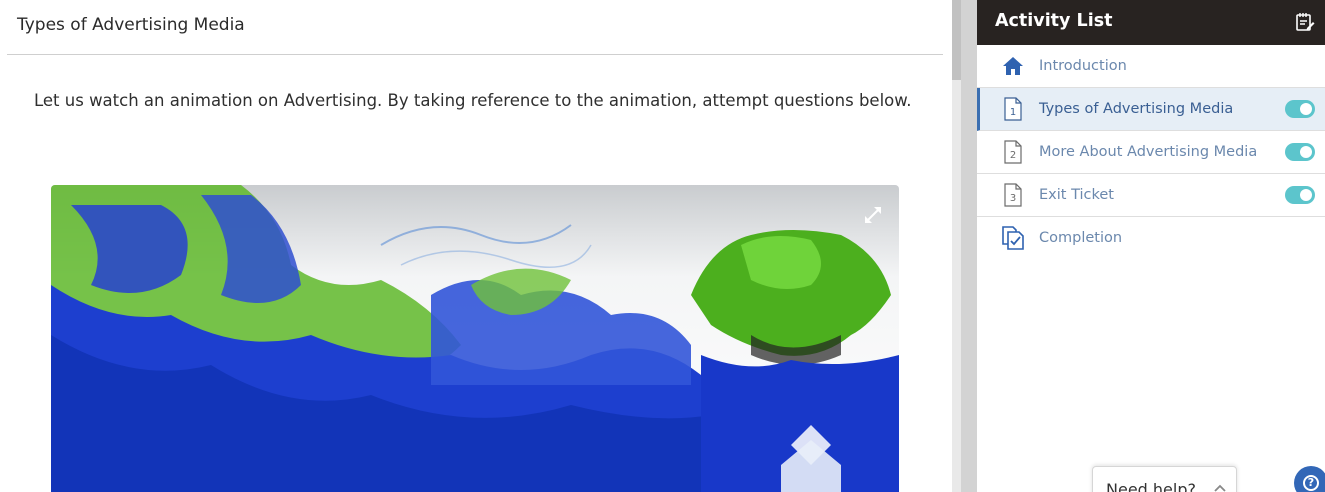  I want to click on chevron-up-icon, so click(1220, 488).